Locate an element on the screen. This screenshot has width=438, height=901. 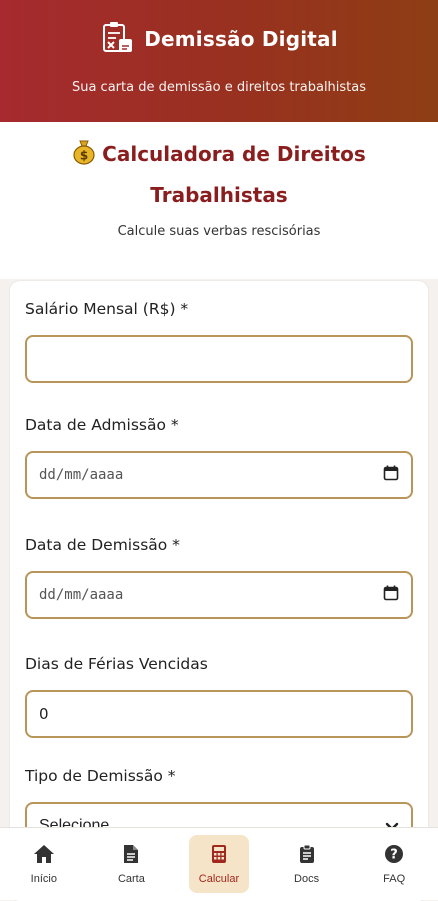
nav-item-carta: Carta is located at coordinates (131, 864).